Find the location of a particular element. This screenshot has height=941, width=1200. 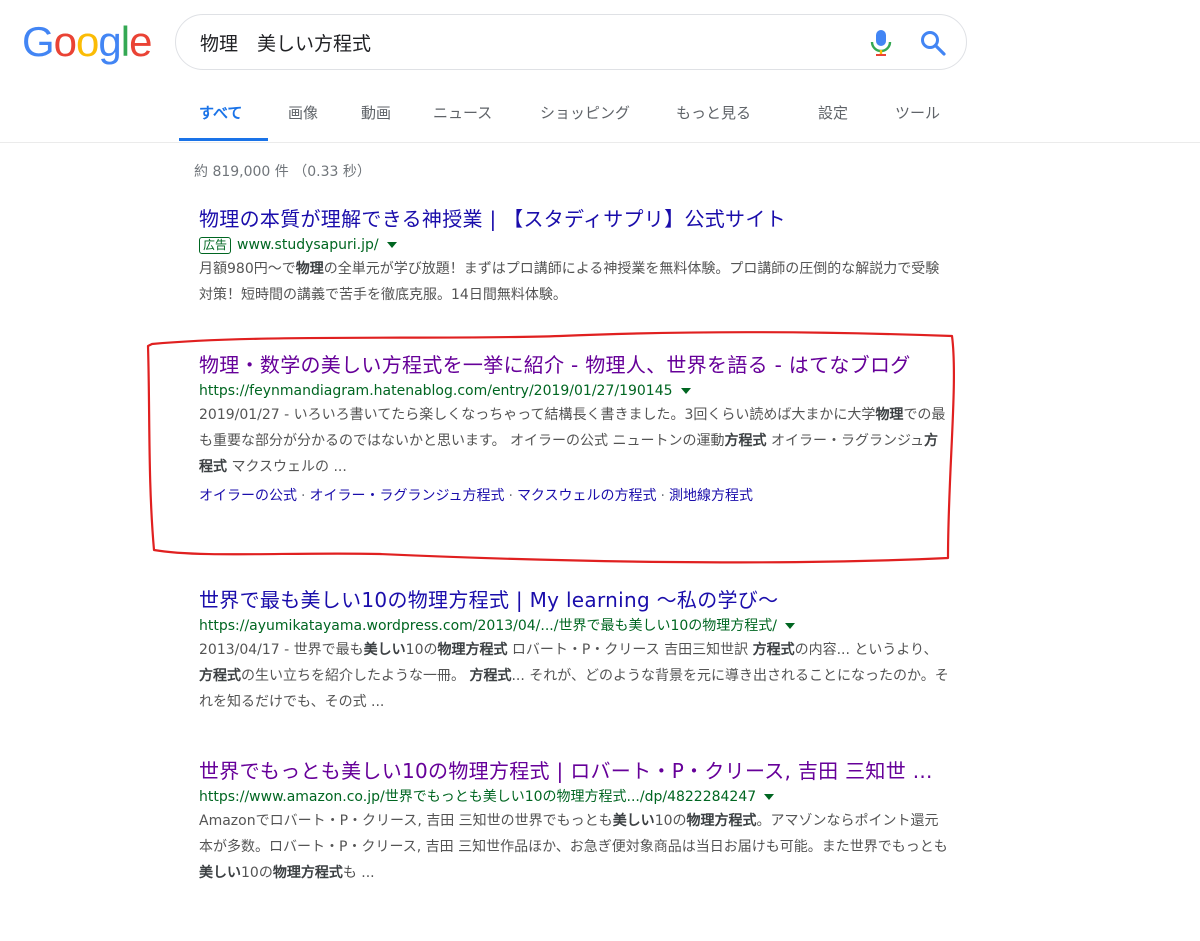

result-title-link: 物理・数学の美しい方程式を一挙に紹介 - 物理人、世界を語る - はてなブログ is located at coordinates (575, 365).